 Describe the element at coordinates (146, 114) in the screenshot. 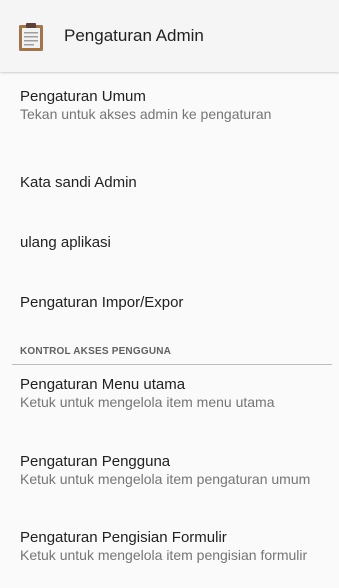

I see `pref-summary: Tekan untuk akses admin ke pengaturan` at that location.